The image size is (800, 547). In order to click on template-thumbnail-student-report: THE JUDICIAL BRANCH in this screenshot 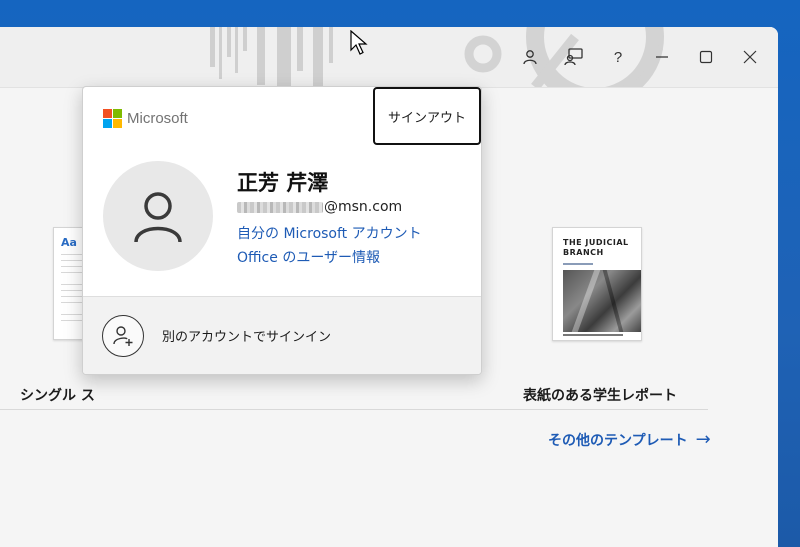, I will do `click(597, 284)`.